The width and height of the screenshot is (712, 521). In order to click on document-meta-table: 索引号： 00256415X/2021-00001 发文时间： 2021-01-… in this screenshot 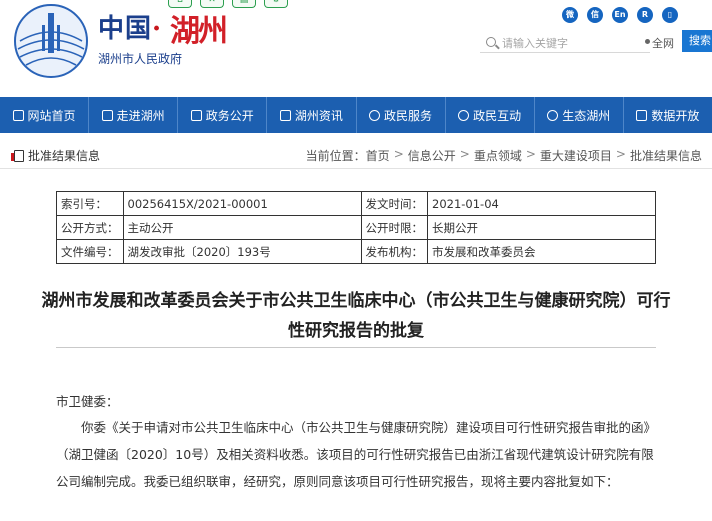, I will do `click(356, 227)`.